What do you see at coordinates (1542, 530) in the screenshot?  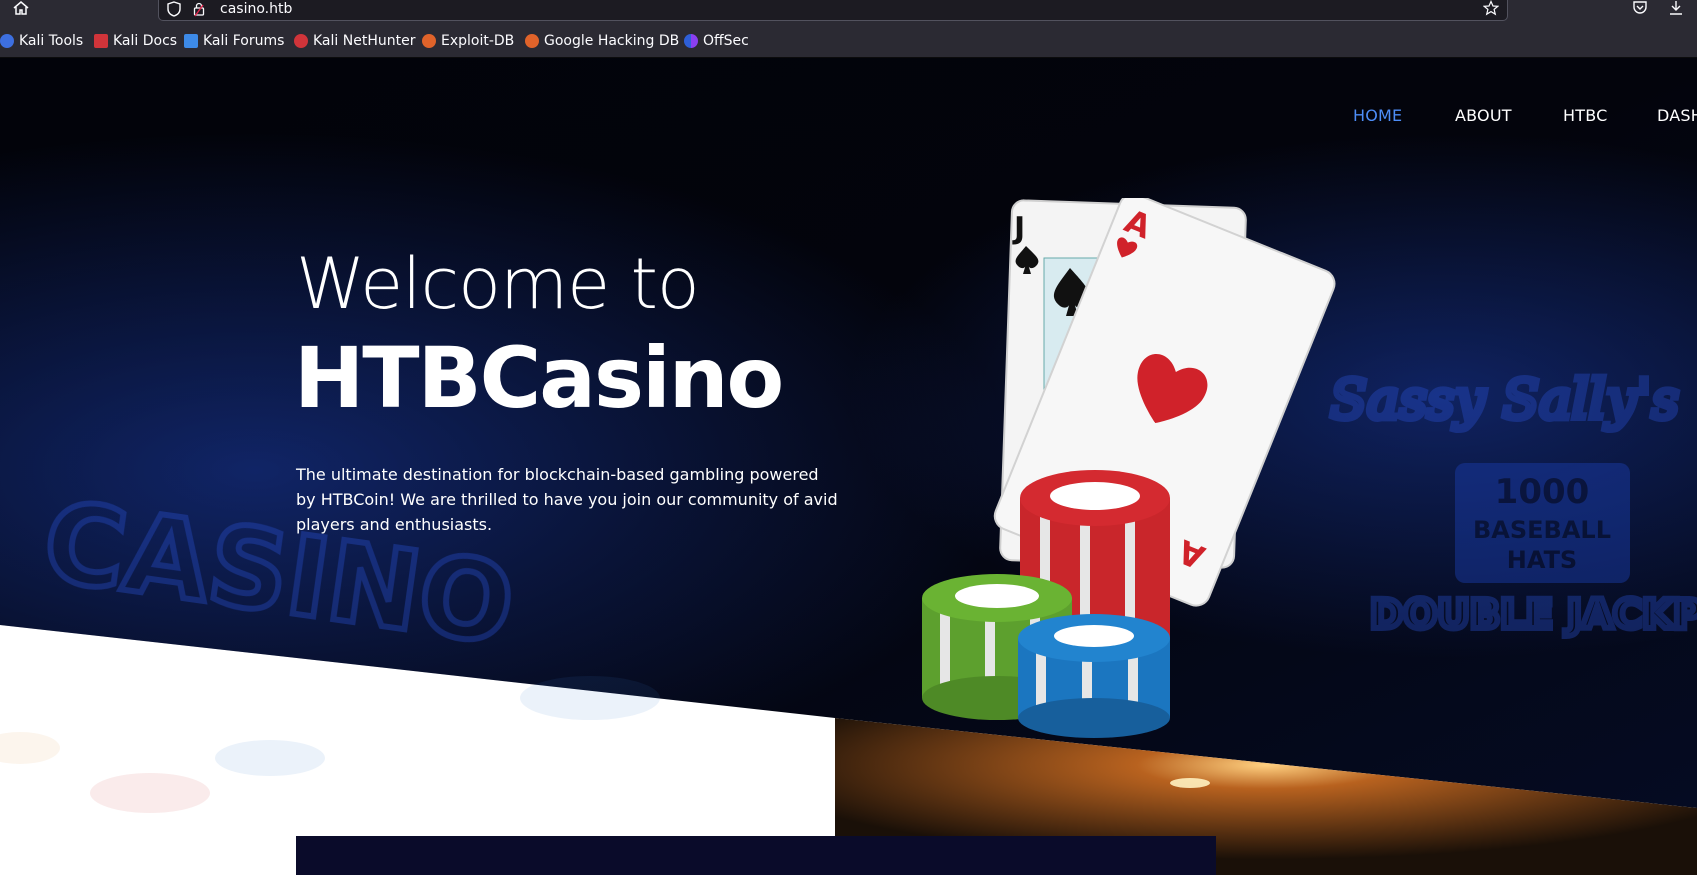 I see `svg-text: BASEBALL` at bounding box center [1542, 530].